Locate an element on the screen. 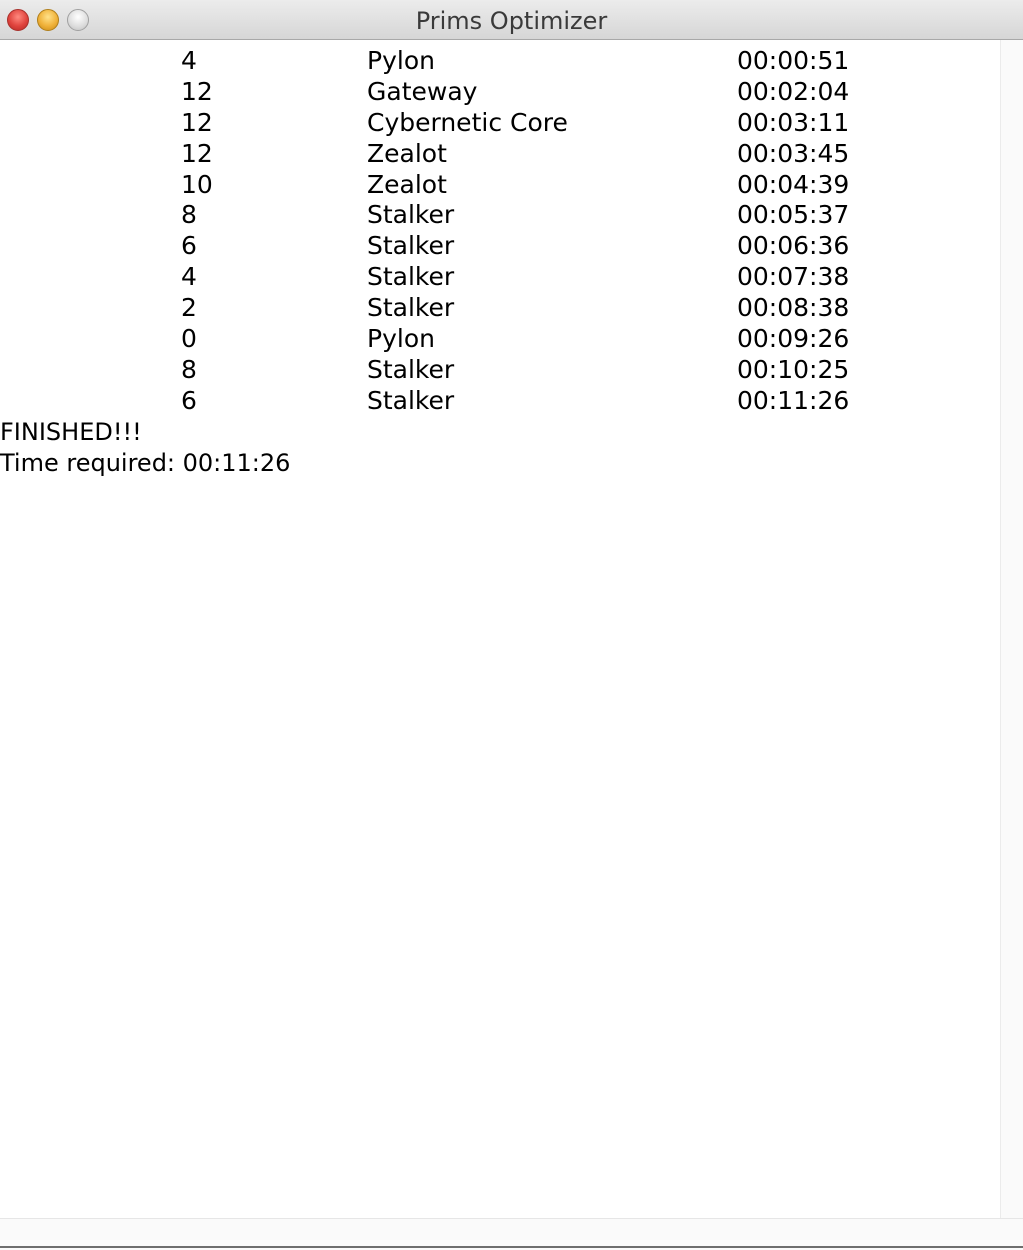 The width and height of the screenshot is (1023, 1250). timestamp: 00:03:11 is located at coordinates (793, 122).